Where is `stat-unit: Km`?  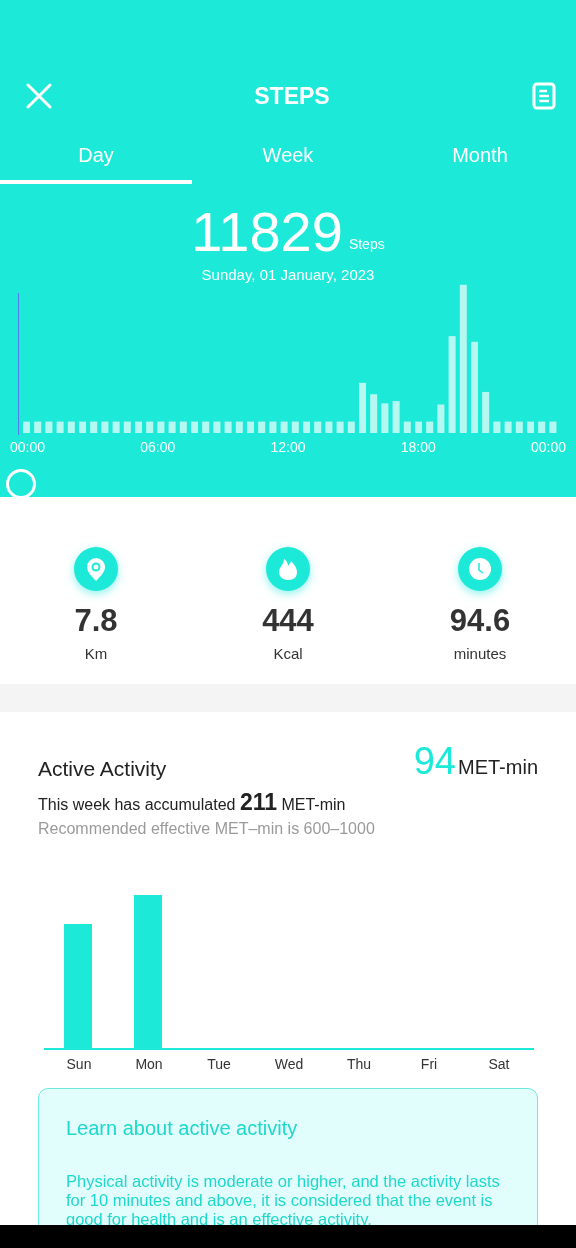
stat-unit: Km is located at coordinates (96, 653).